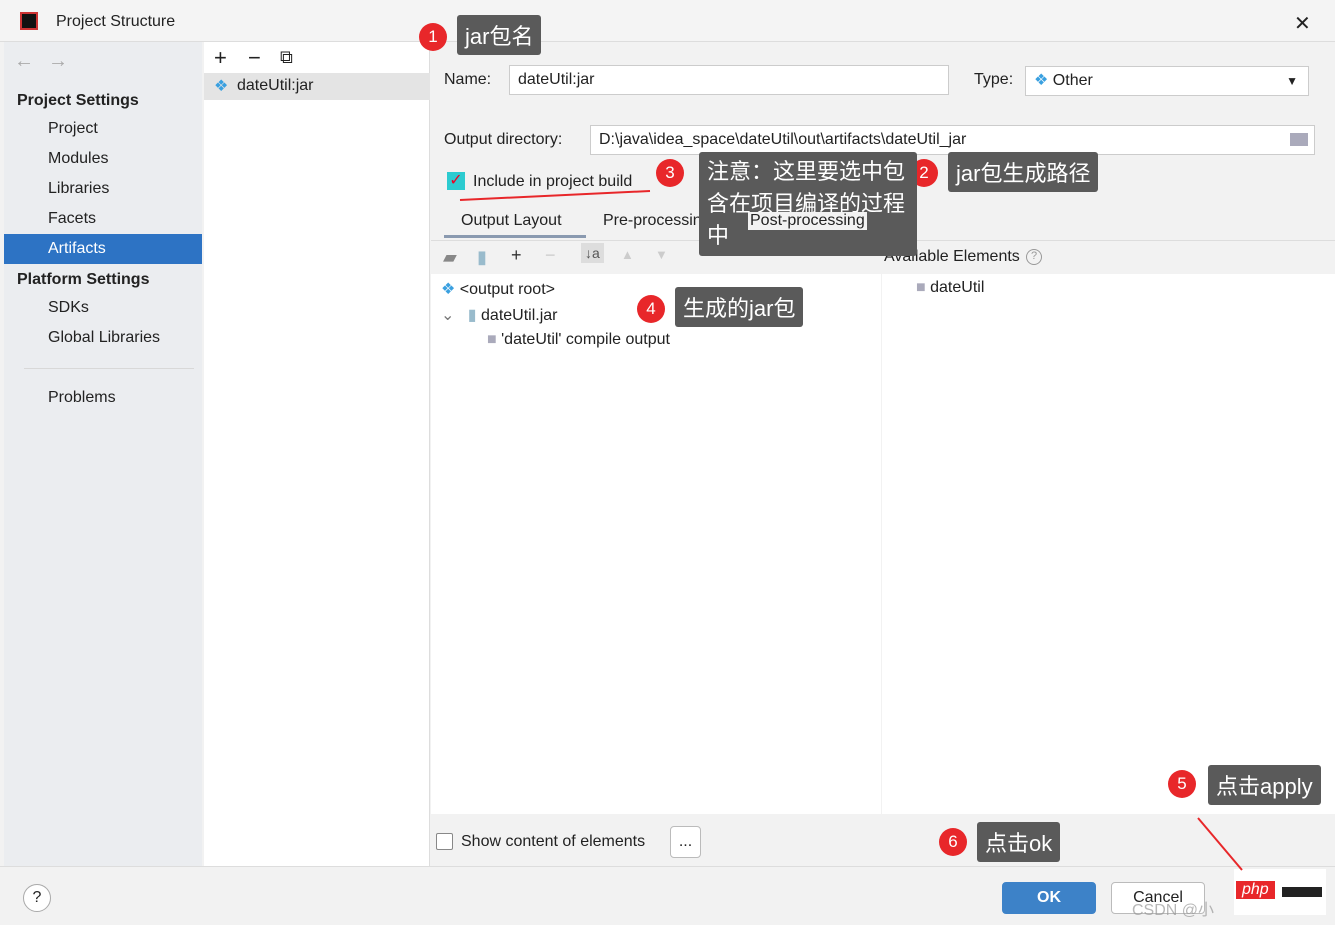 The width and height of the screenshot is (1335, 925). I want to click on root-icon: ❖, so click(448, 289).